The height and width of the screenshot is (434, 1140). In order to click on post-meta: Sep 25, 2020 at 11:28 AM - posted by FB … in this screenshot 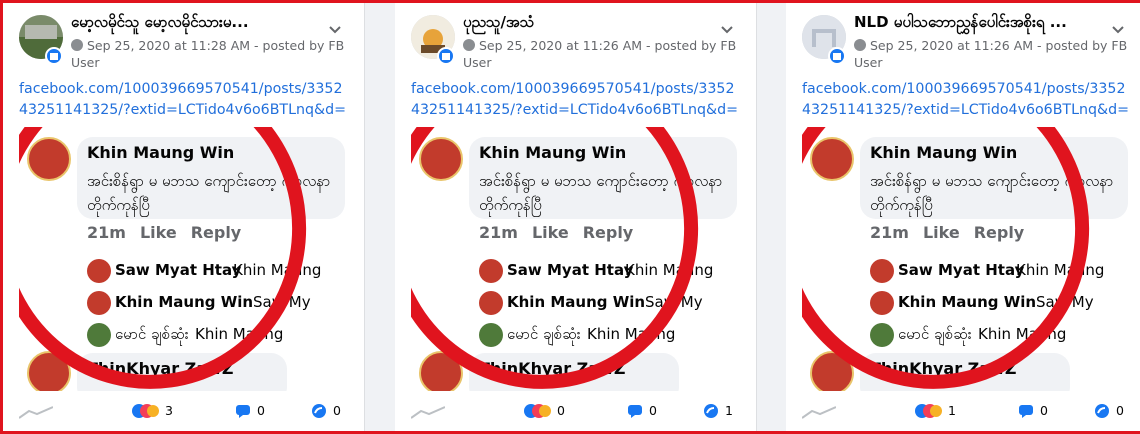, I will do `click(208, 54)`.